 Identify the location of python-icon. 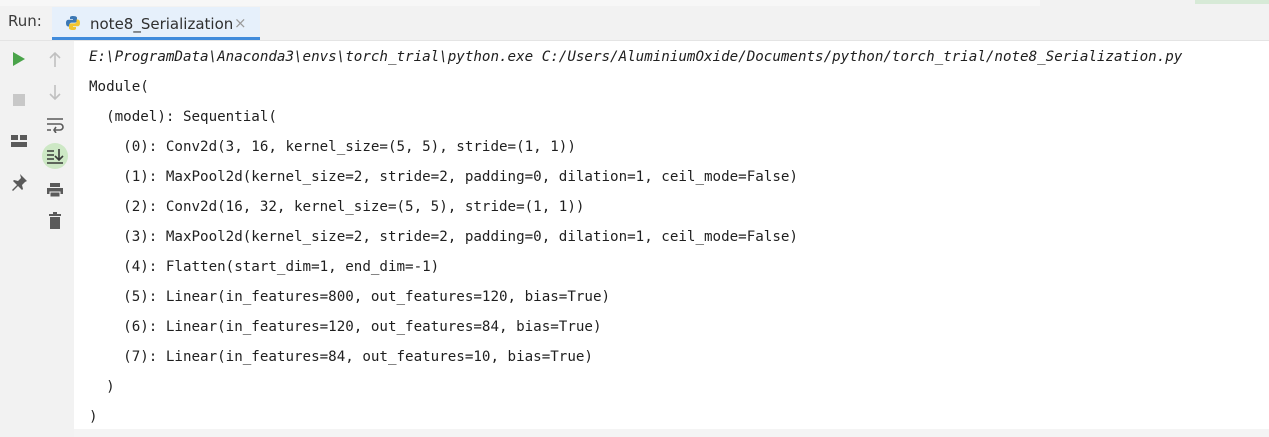
(73, 23).